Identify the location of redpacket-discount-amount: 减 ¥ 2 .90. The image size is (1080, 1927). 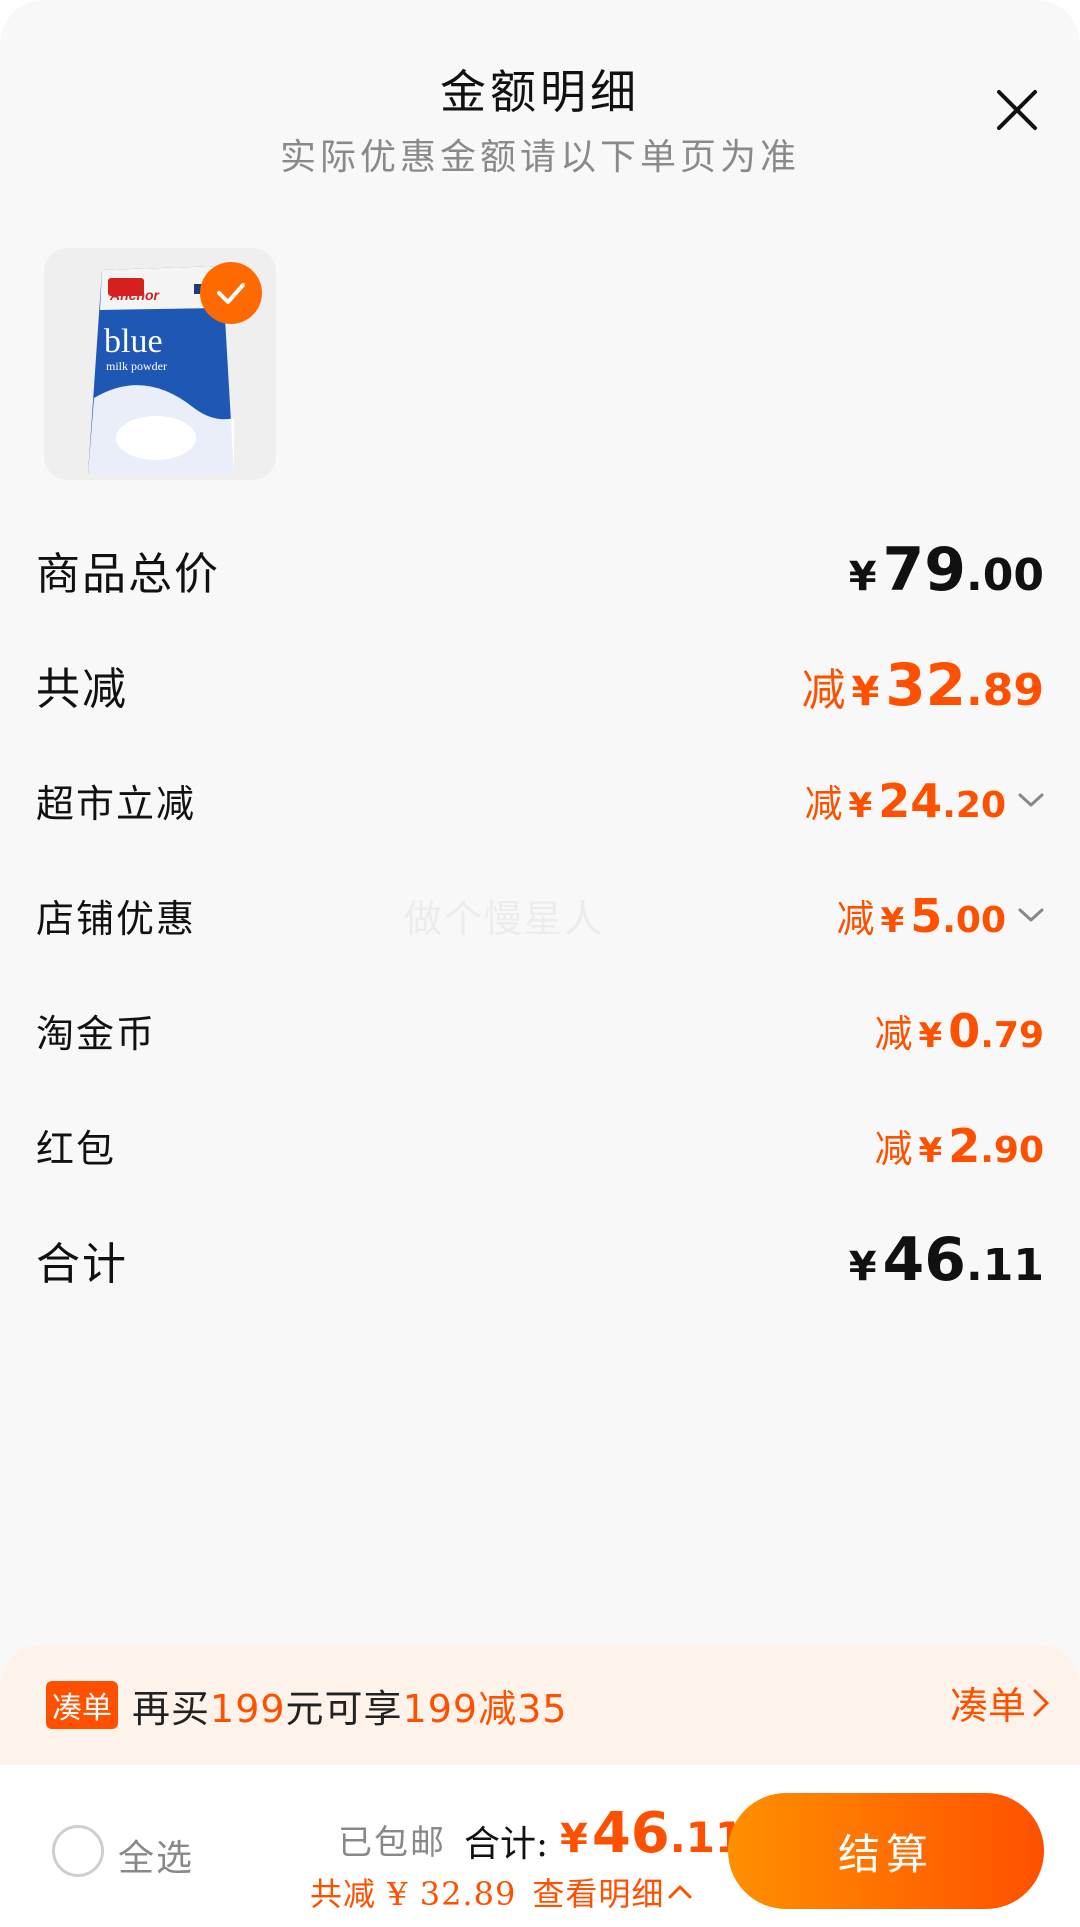
(959, 1145).